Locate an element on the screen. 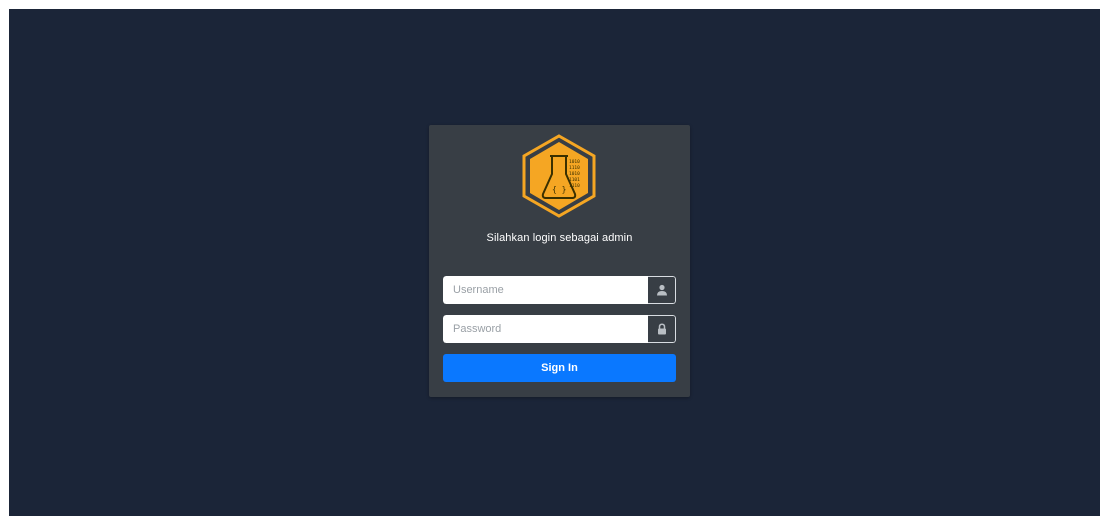 This screenshot has height=516, width=1100. password-input is located at coordinates (545, 329).